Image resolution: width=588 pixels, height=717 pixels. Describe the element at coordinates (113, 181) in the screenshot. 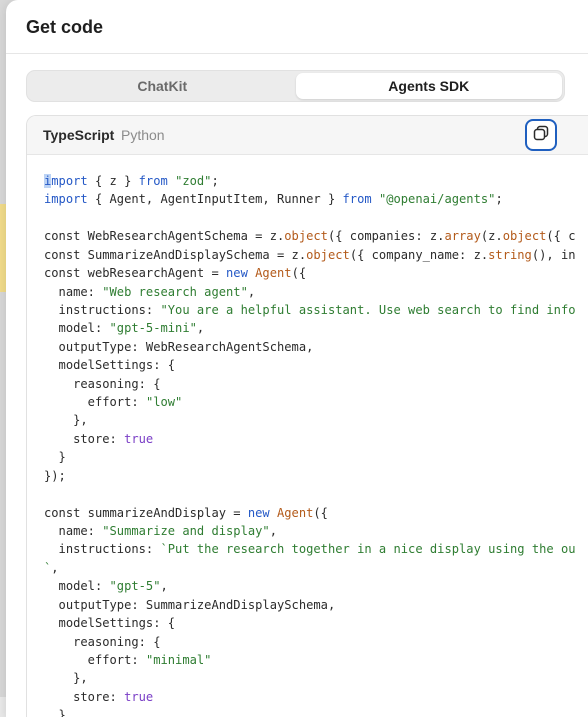

I see `code-token: { z }` at that location.